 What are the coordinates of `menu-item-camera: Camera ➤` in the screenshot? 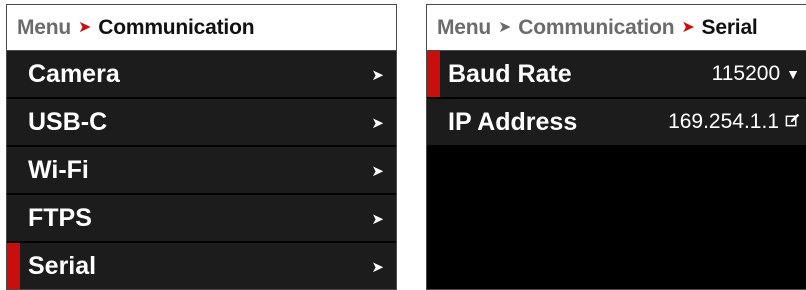 It's located at (201, 75).